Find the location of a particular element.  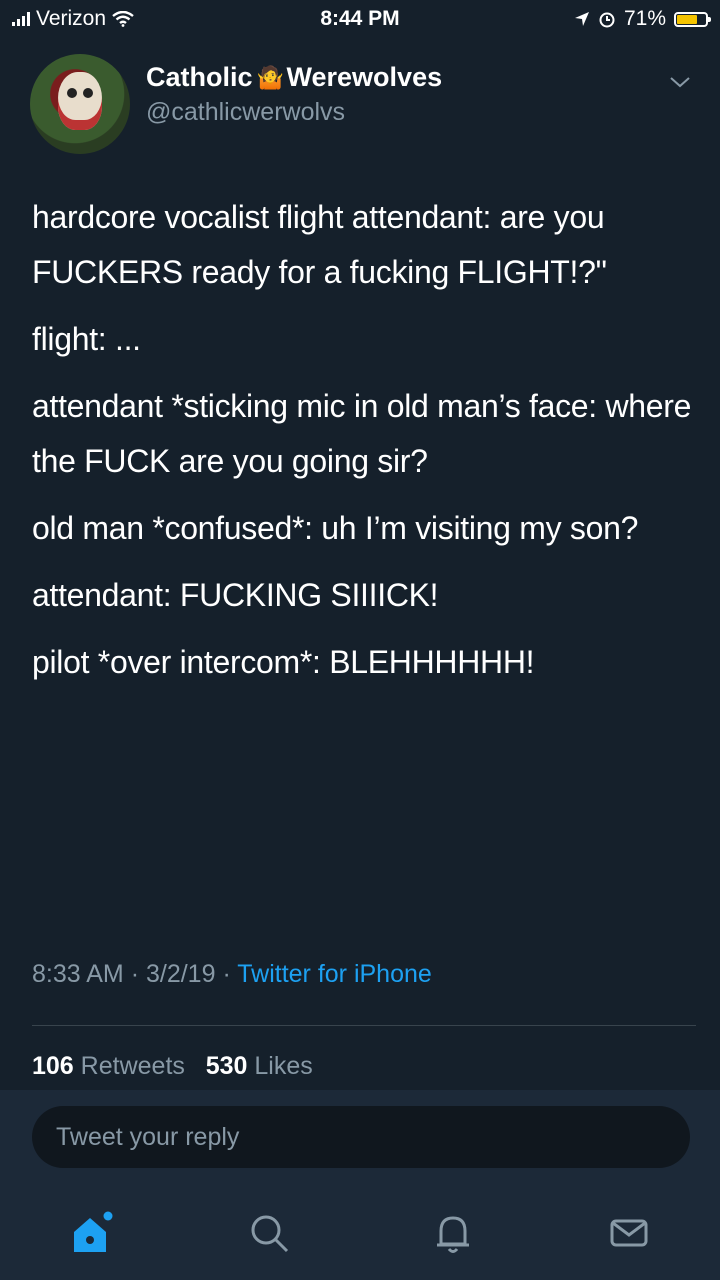

chevron-down-icon is located at coordinates (680, 82).